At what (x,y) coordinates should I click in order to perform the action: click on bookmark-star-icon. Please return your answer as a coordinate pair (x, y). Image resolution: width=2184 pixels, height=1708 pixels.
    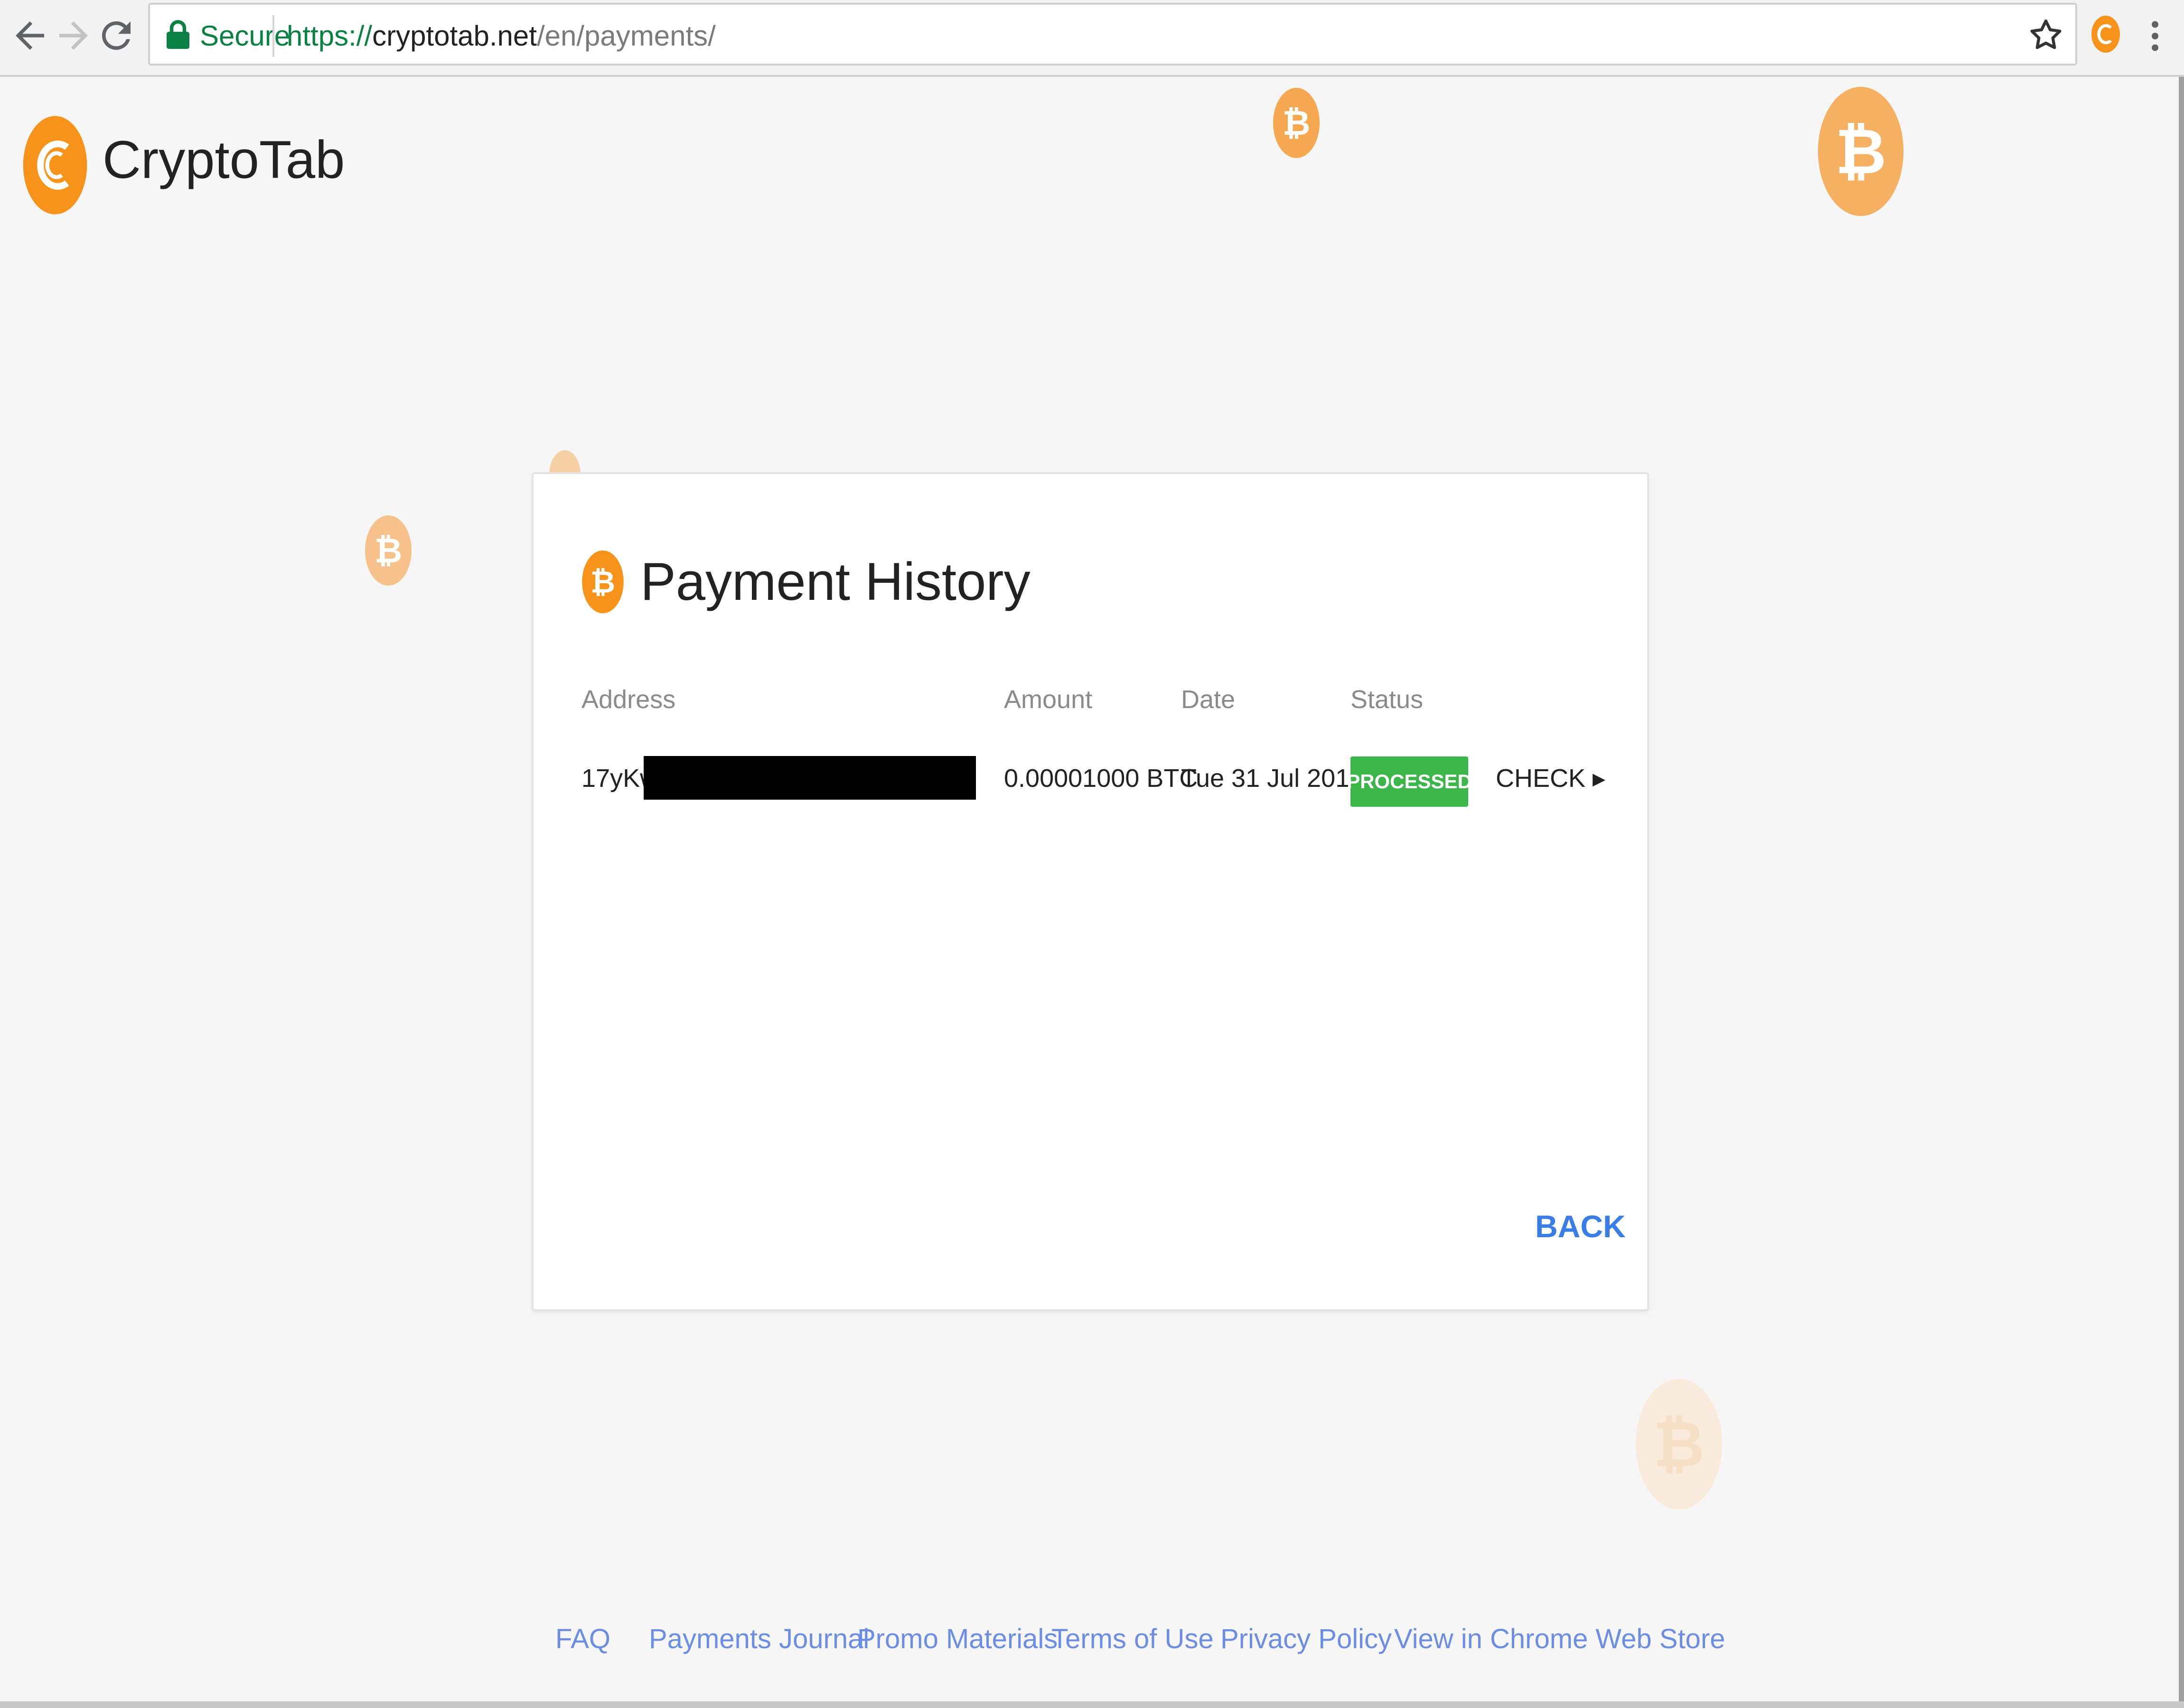
    Looking at the image, I should click on (2046, 35).